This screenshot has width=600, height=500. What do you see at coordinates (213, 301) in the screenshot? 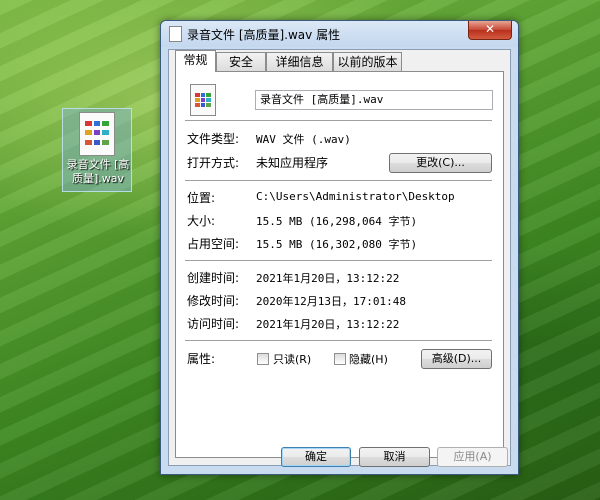
I see `modified-label: 修改时间:` at bounding box center [213, 301].